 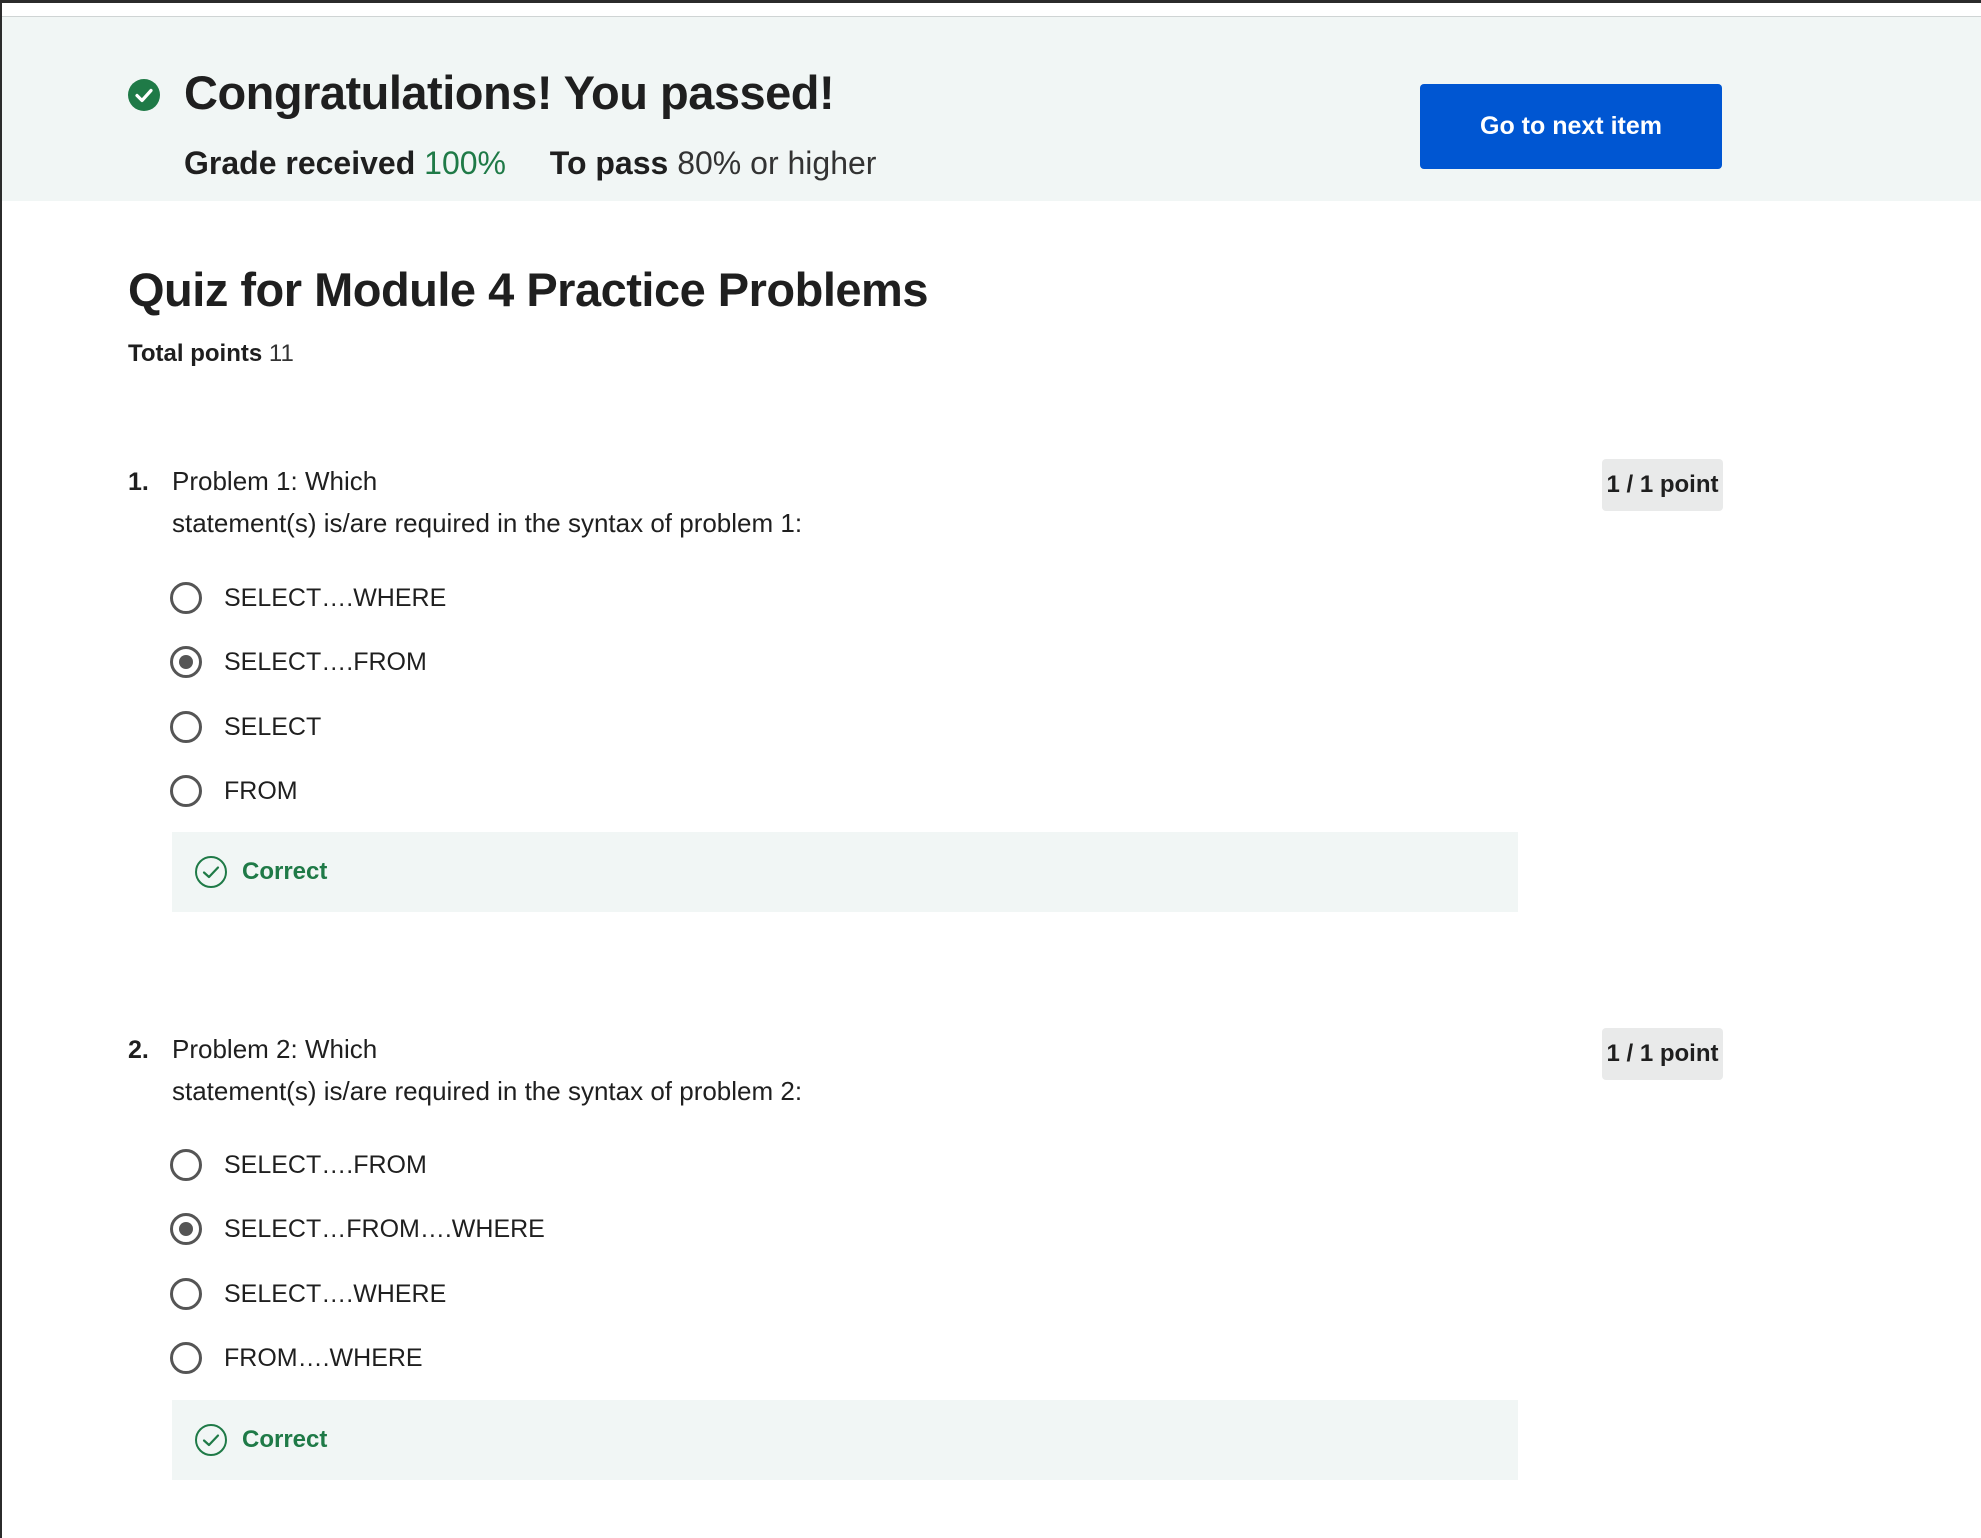 What do you see at coordinates (528, 289) in the screenshot?
I see `quiz-title: Quiz for Module 4 Practice Problems` at bounding box center [528, 289].